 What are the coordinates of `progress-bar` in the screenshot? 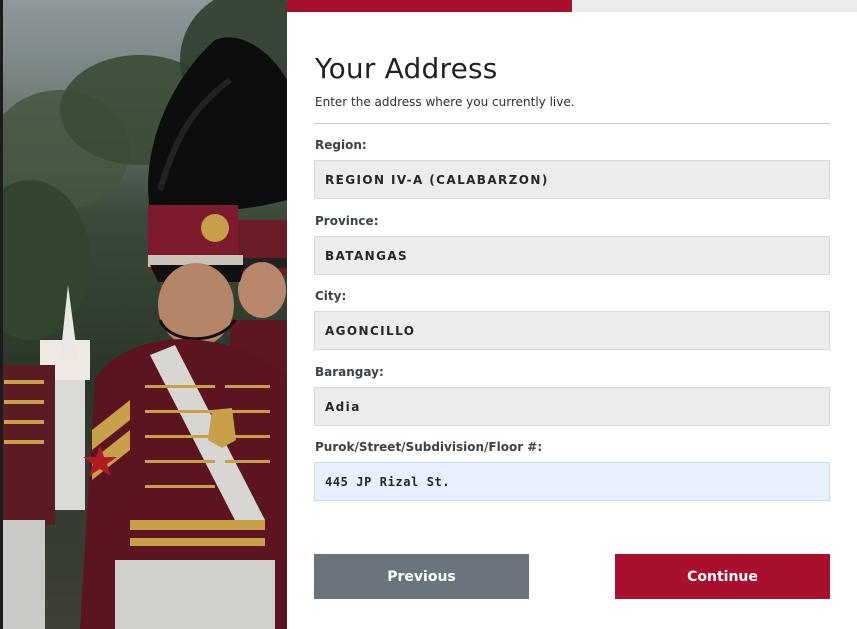 It's located at (572, 6).